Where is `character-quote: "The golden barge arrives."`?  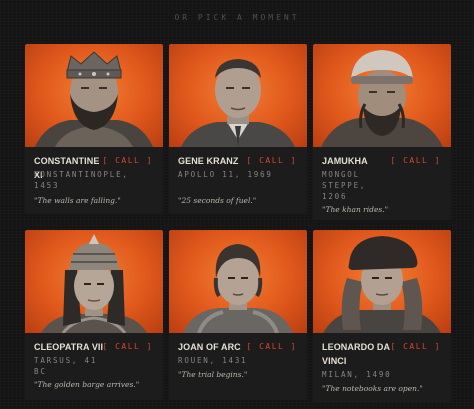
character-quote: "The golden barge arrives." is located at coordinates (87, 384).